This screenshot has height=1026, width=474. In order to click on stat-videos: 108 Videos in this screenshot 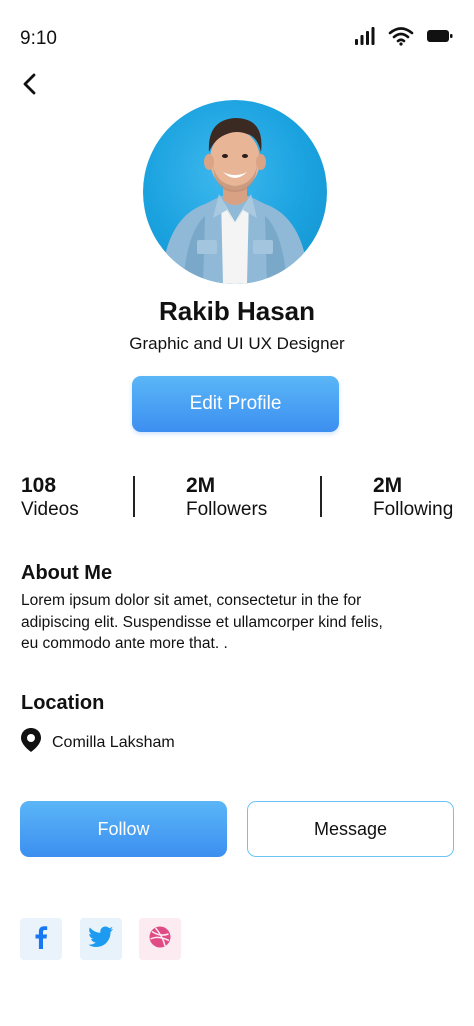, I will do `click(50, 498)`.